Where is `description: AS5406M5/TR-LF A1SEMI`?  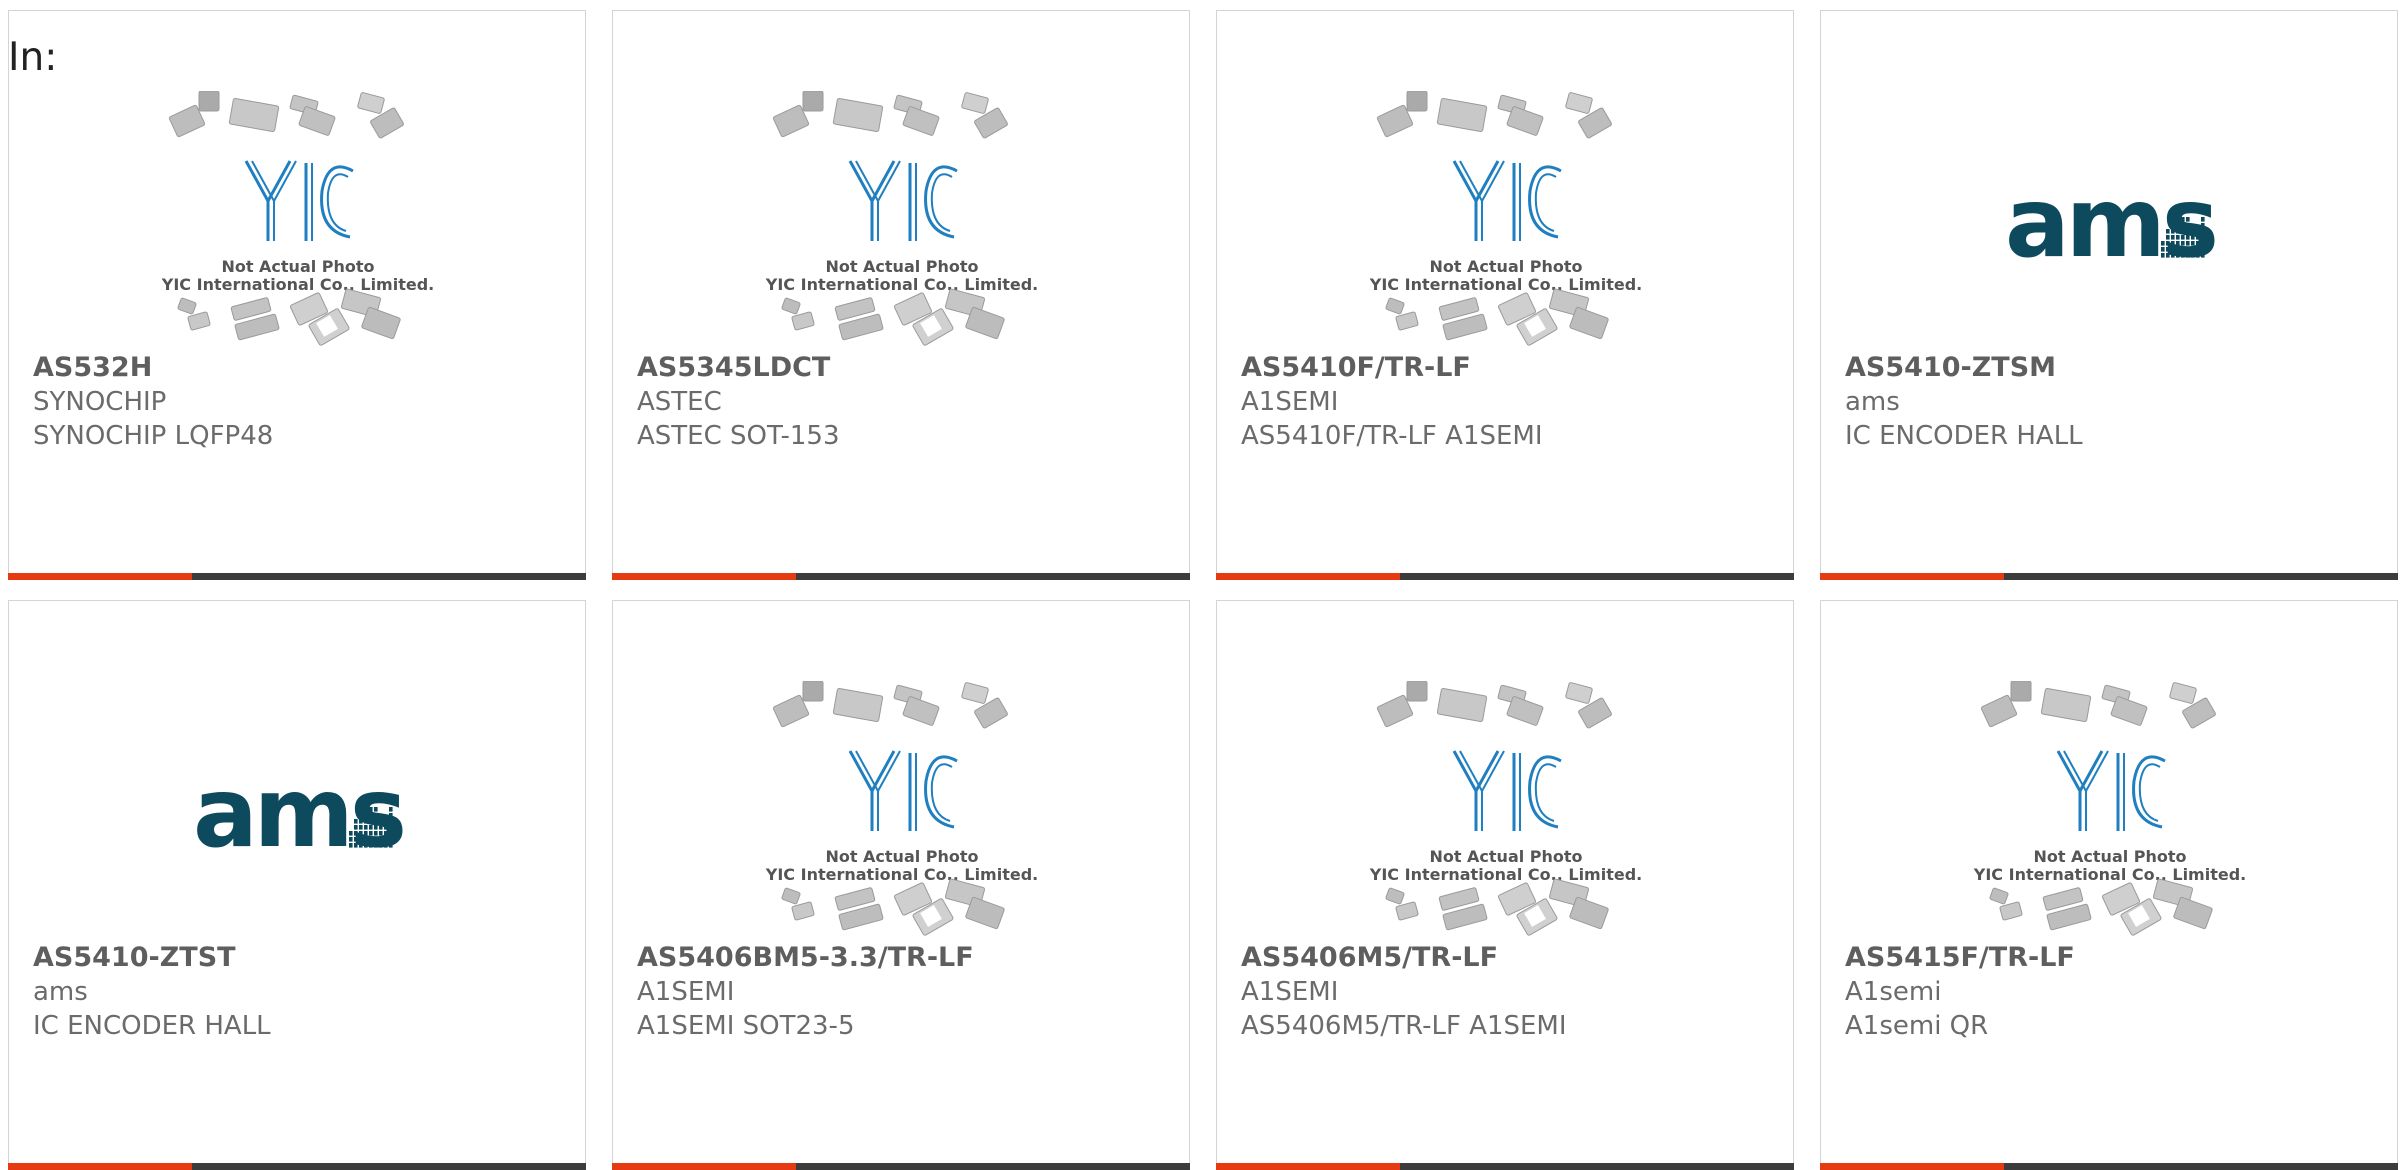
description: AS5406M5/TR-LF A1SEMI is located at coordinates (1404, 1026).